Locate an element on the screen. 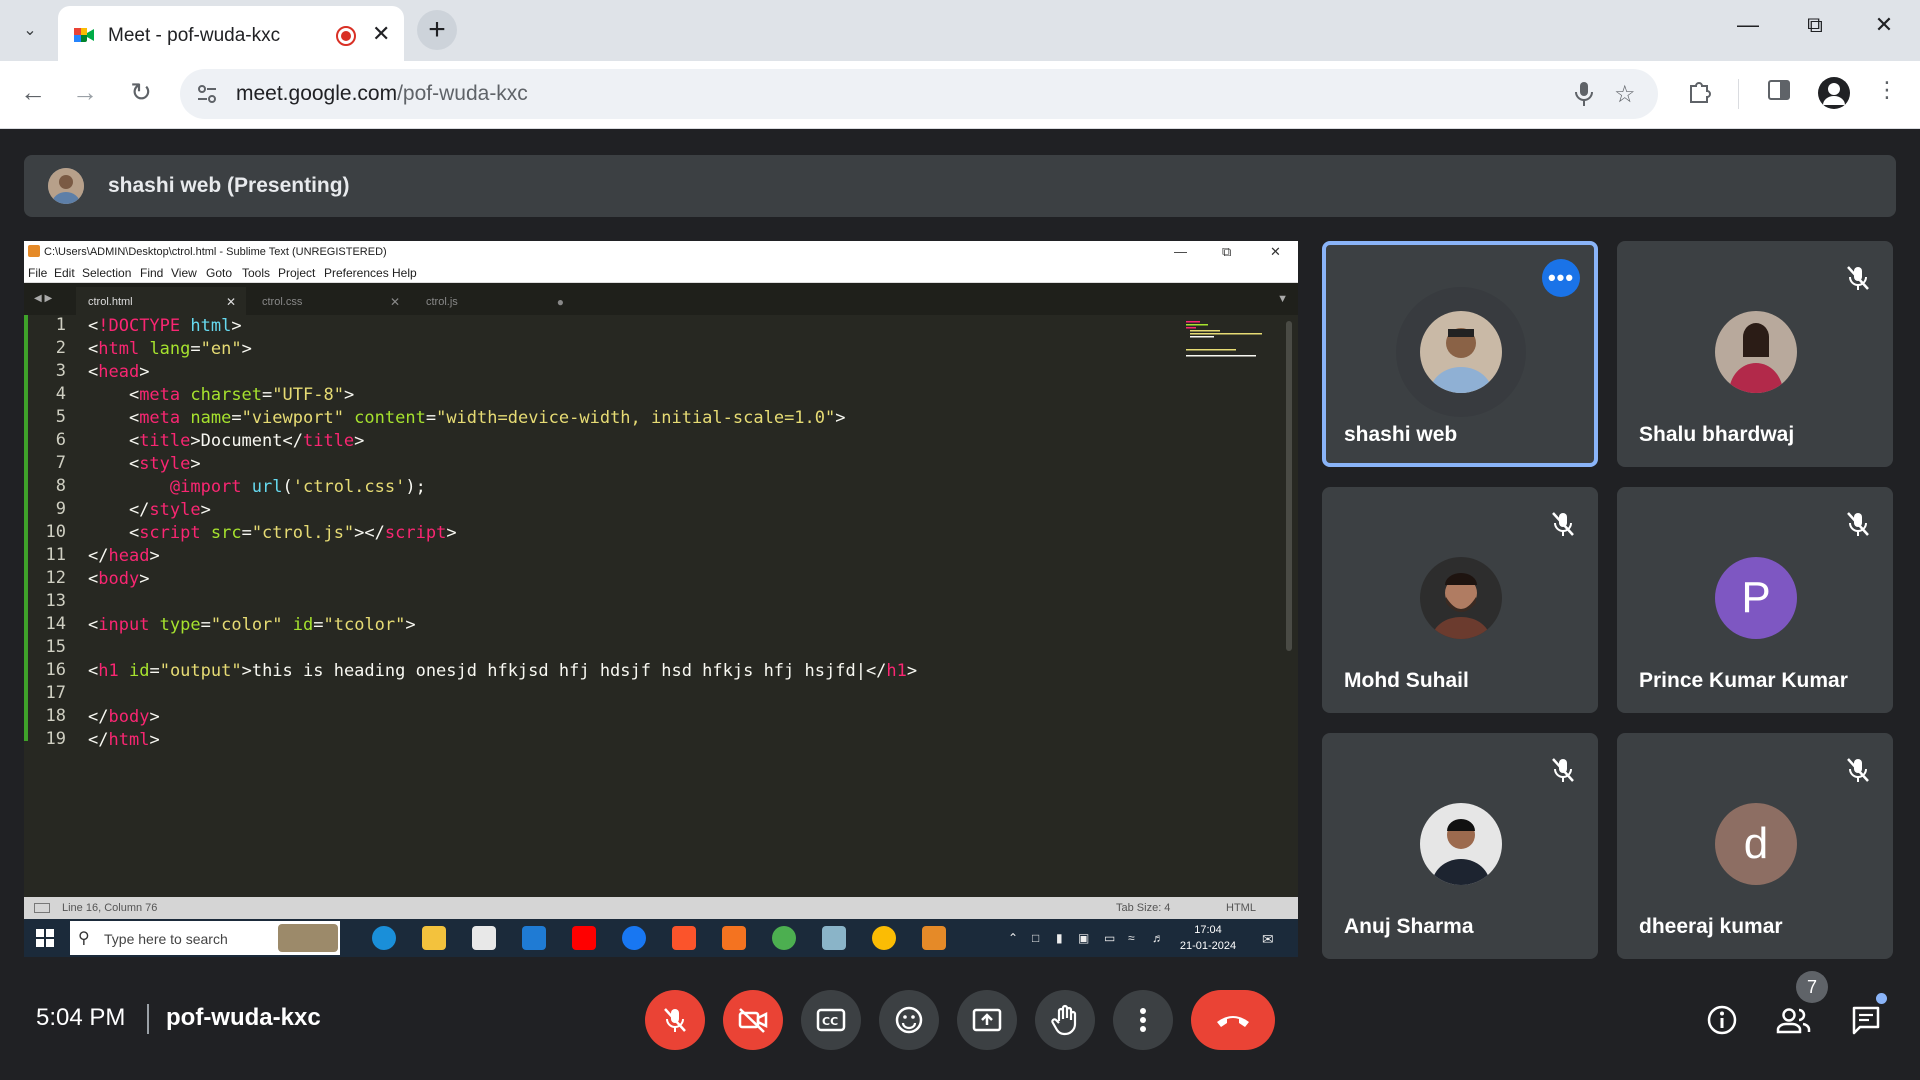  avatar-initial: P is located at coordinates (1756, 598).